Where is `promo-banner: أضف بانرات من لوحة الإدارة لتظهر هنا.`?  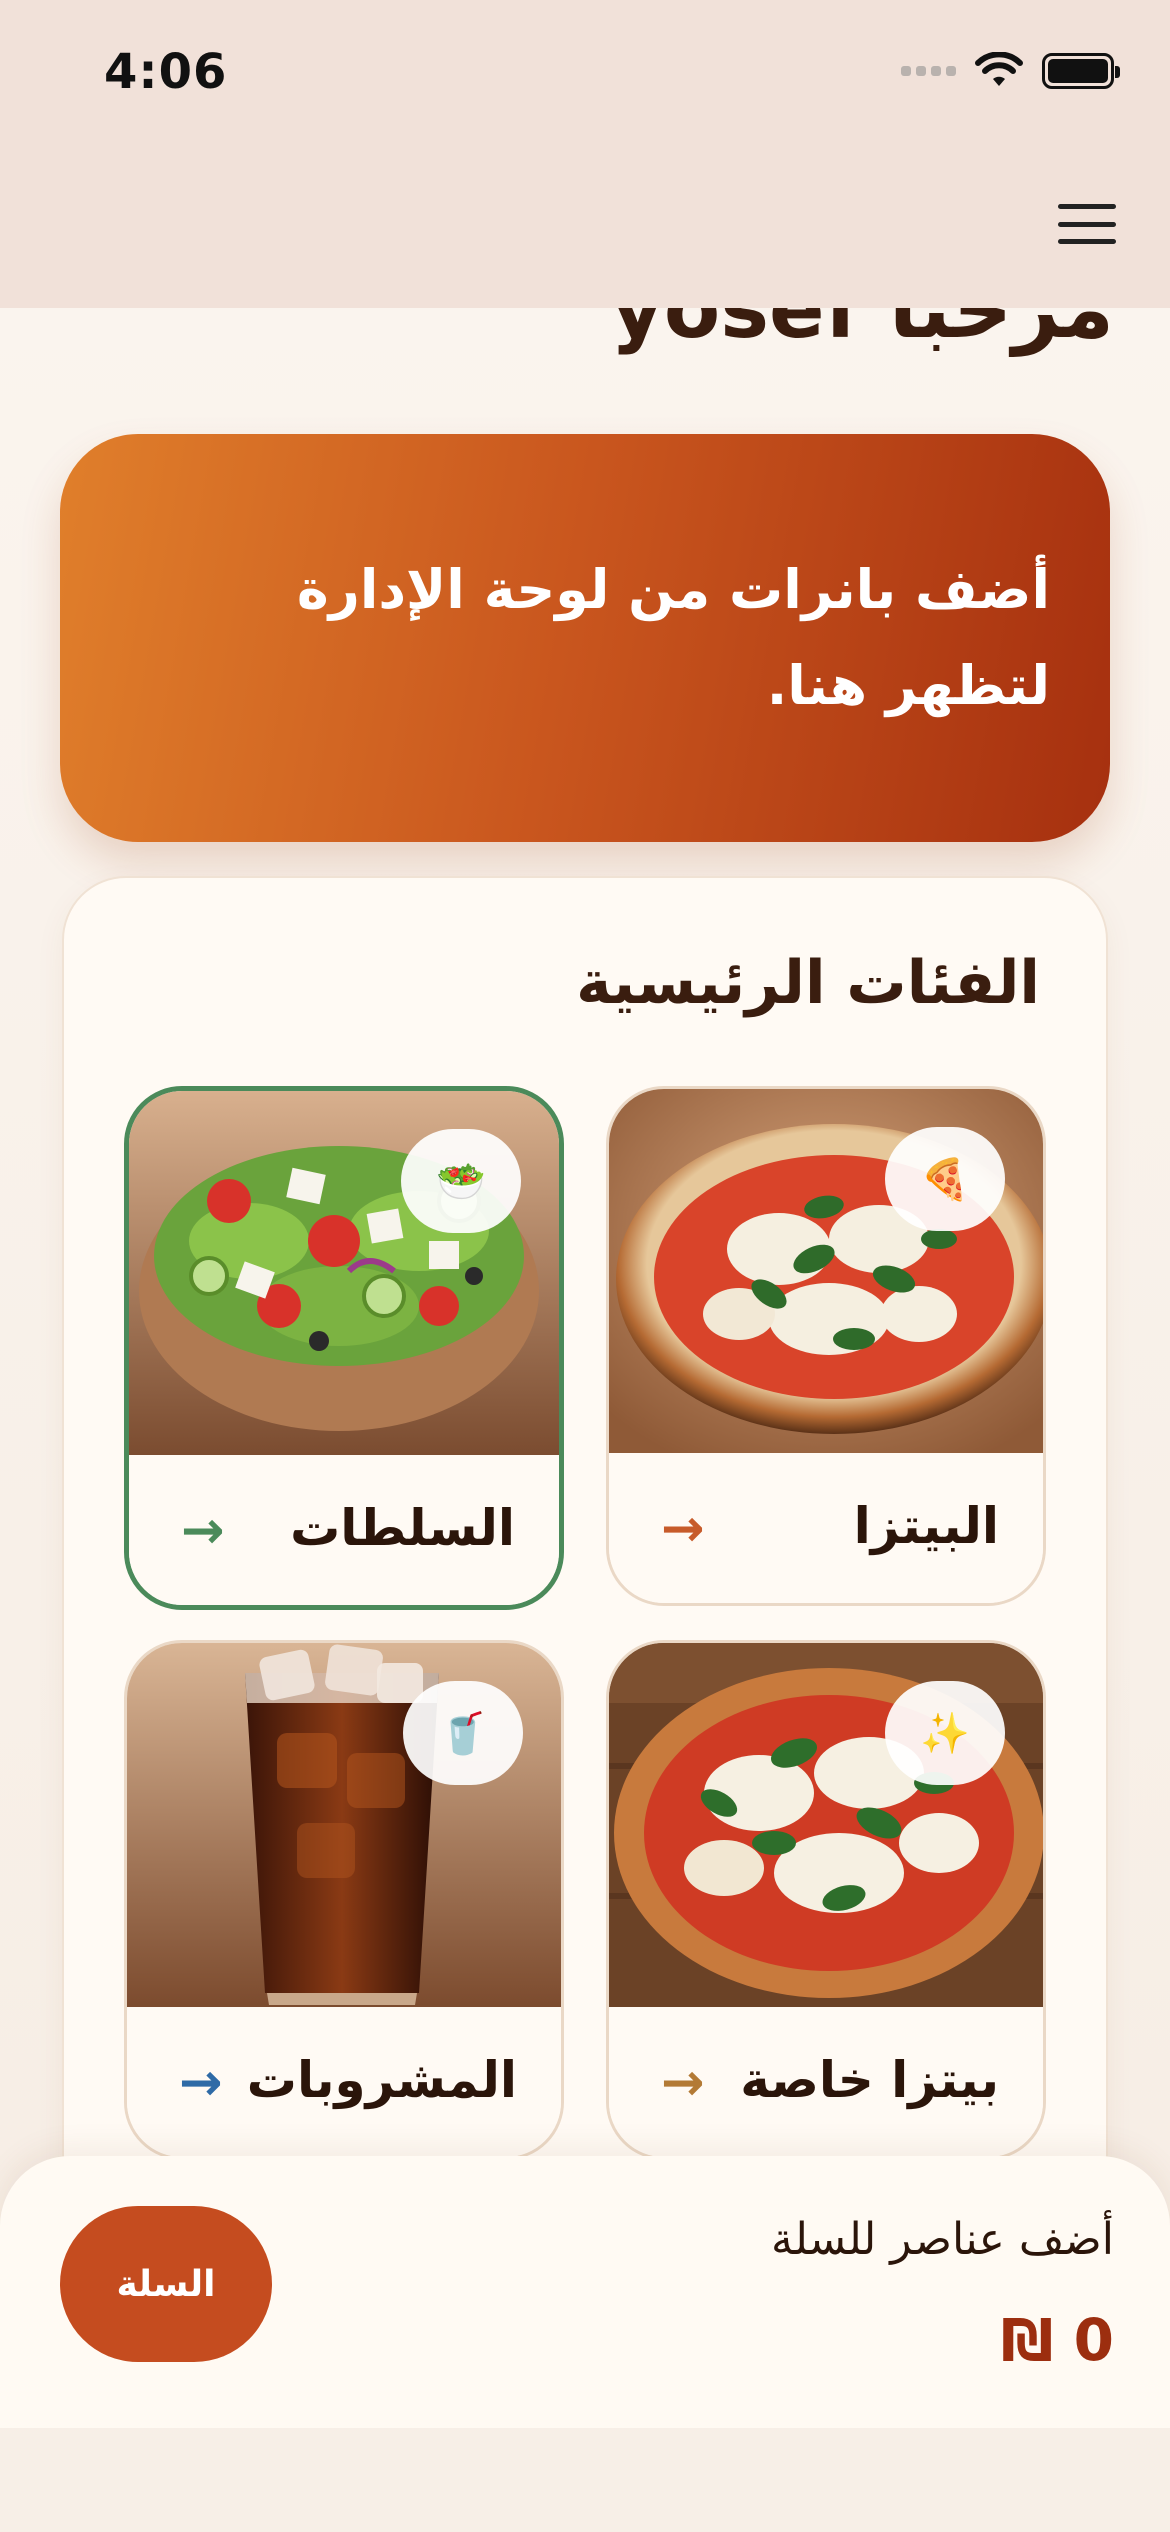 promo-banner: أضف بانرات من لوحة الإدارة لتظهر هنا. is located at coordinates (585, 638).